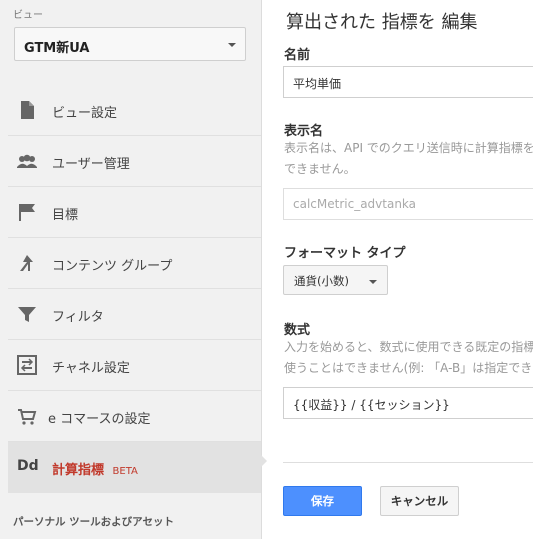 The height and width of the screenshot is (539, 533). I want to click on content-group-icon, so click(26, 263).